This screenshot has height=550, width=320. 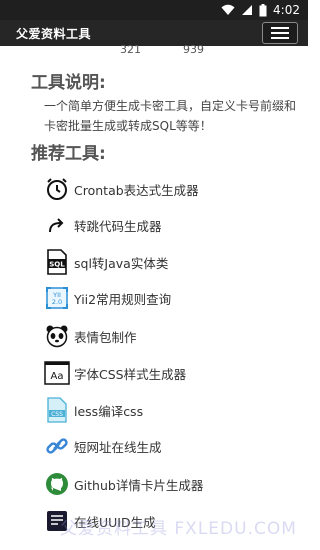 What do you see at coordinates (178, 529) in the screenshot?
I see `watermark: 父爱资料工具 FXLEDU.COM` at bounding box center [178, 529].